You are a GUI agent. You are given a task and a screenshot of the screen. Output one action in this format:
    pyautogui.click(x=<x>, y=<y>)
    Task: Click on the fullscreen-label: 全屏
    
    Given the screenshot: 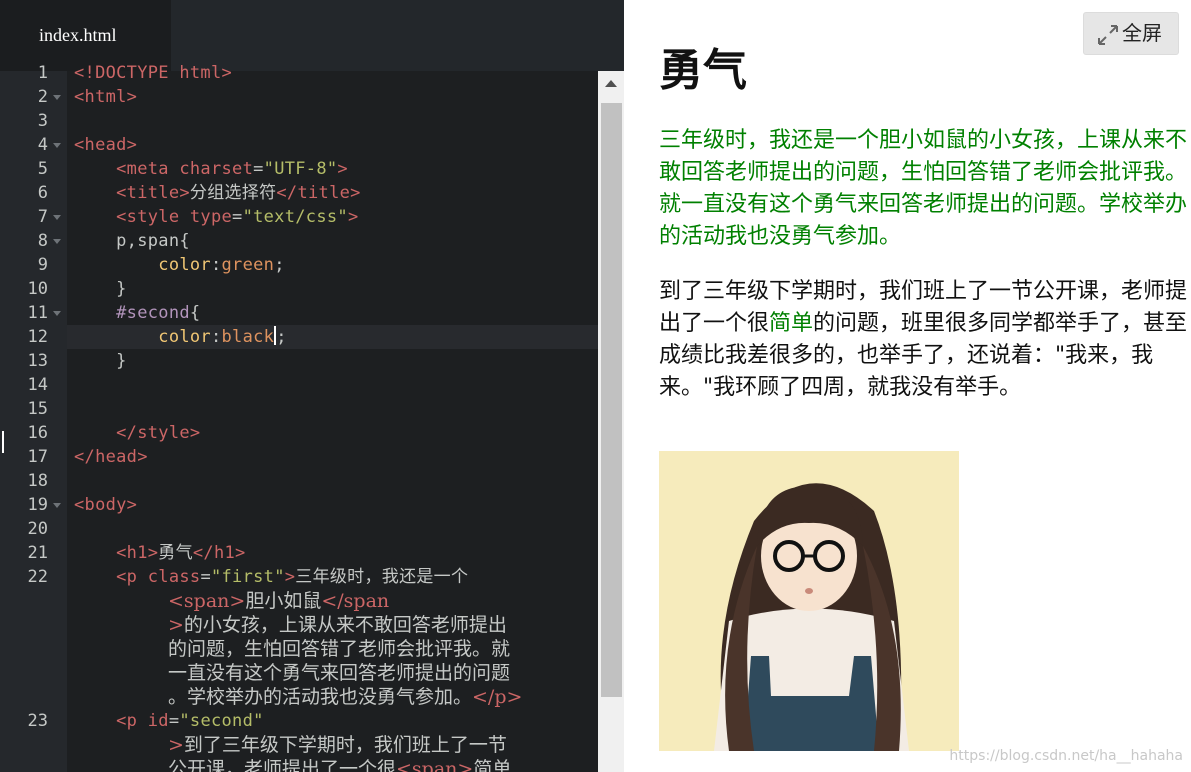 What is the action you would take?
    pyautogui.click(x=1142, y=33)
    